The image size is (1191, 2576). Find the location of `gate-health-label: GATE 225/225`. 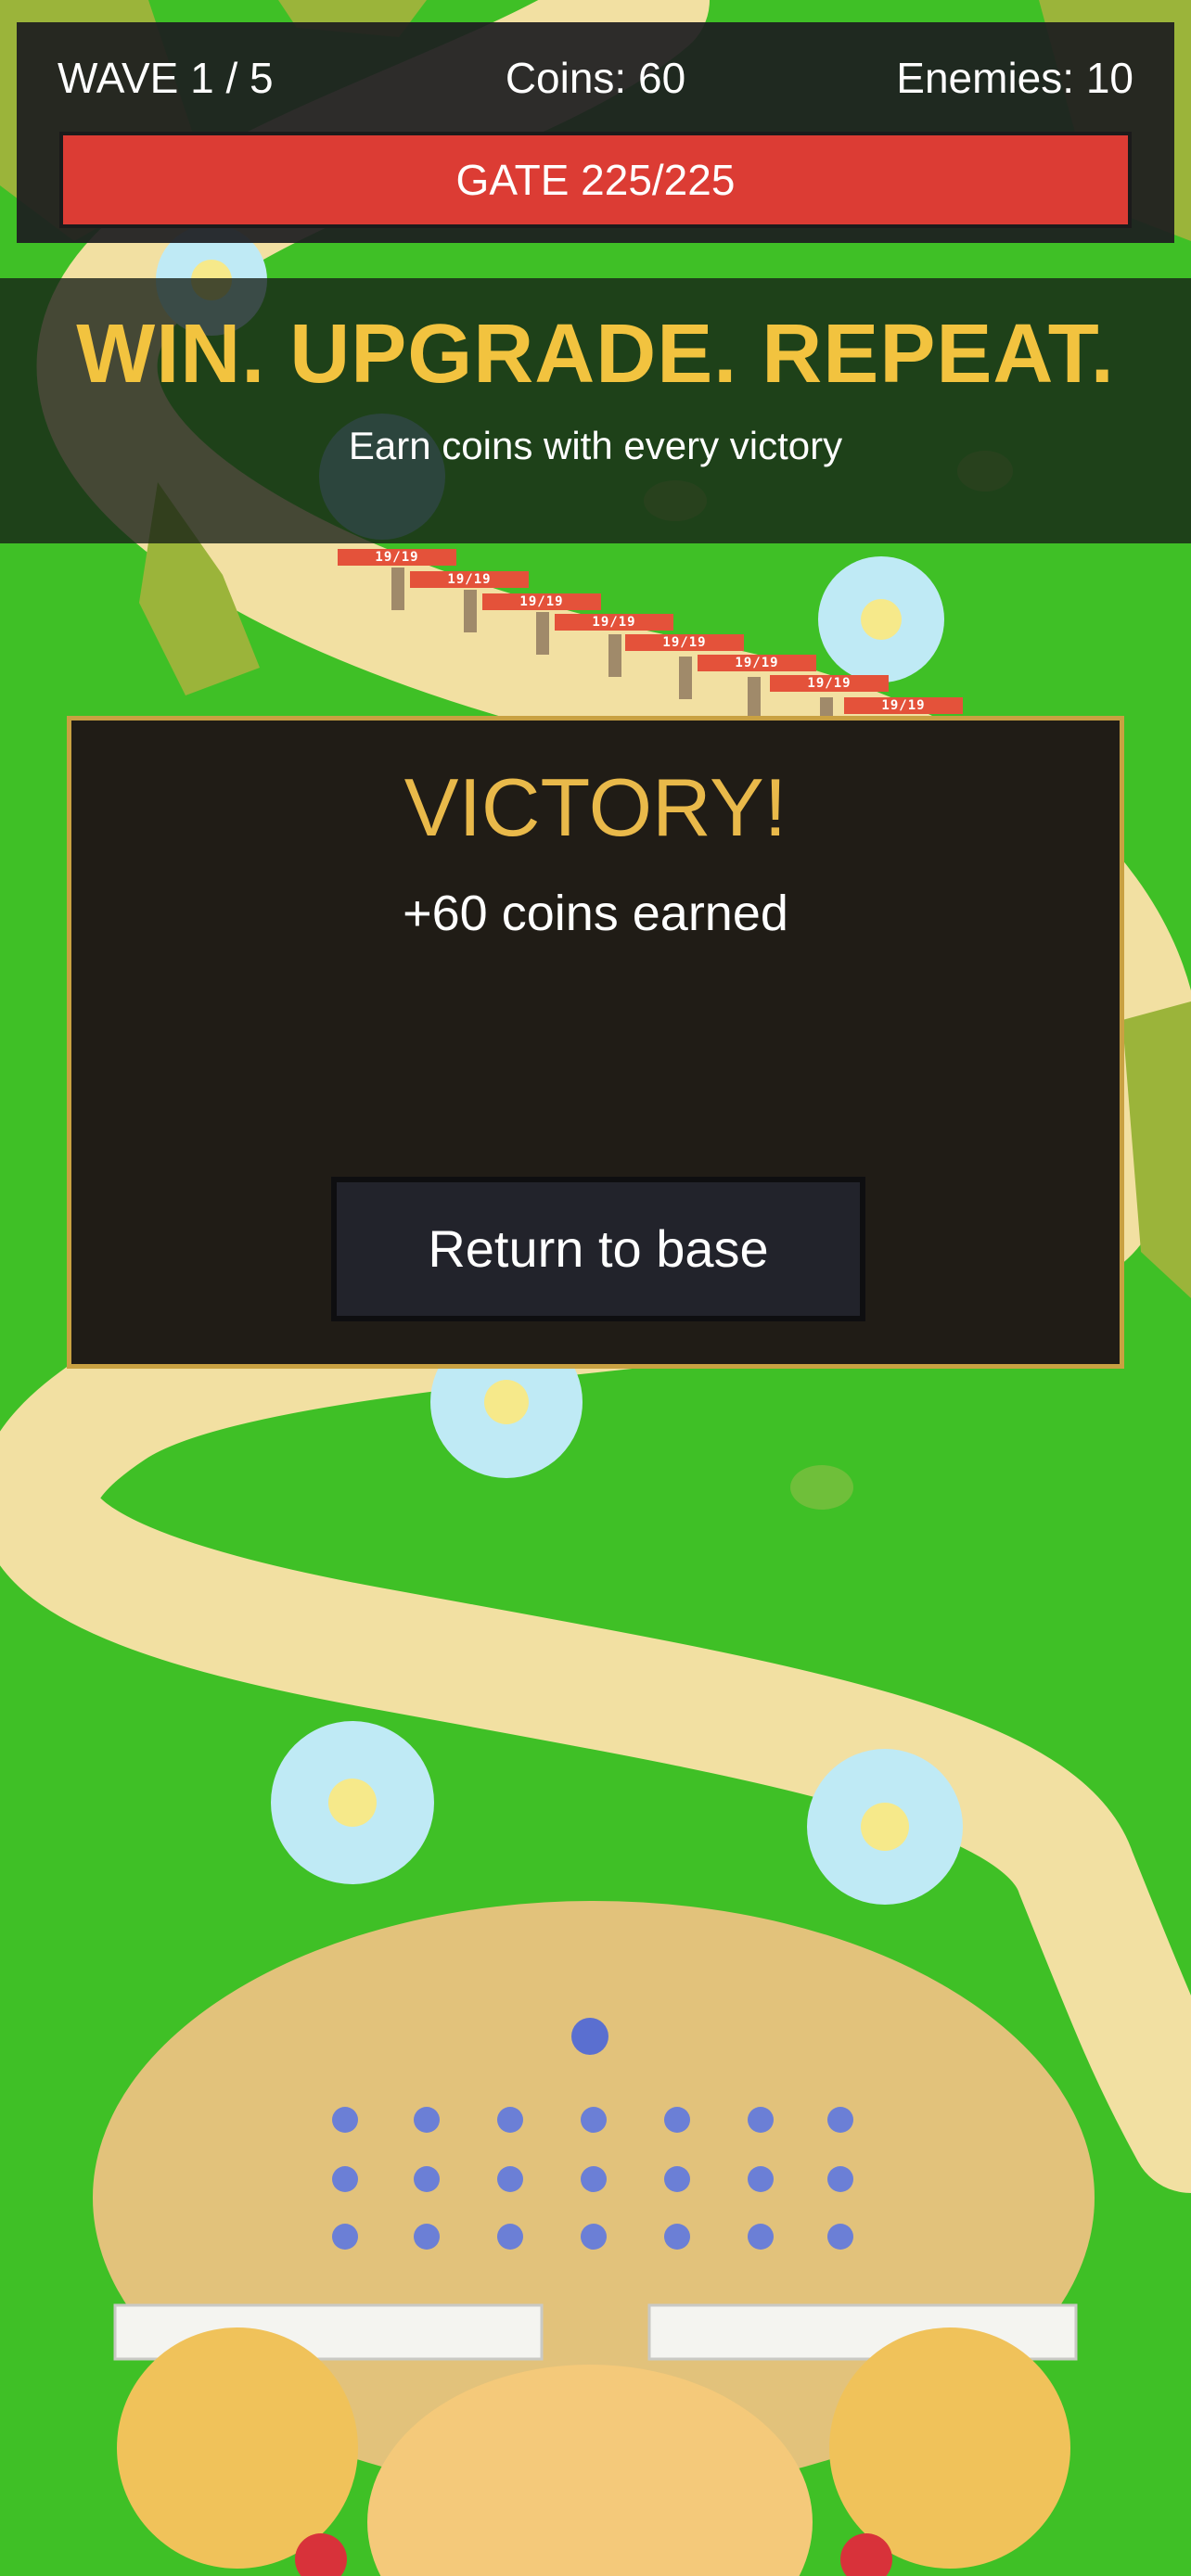

gate-health-label: GATE 225/225 is located at coordinates (595, 180).